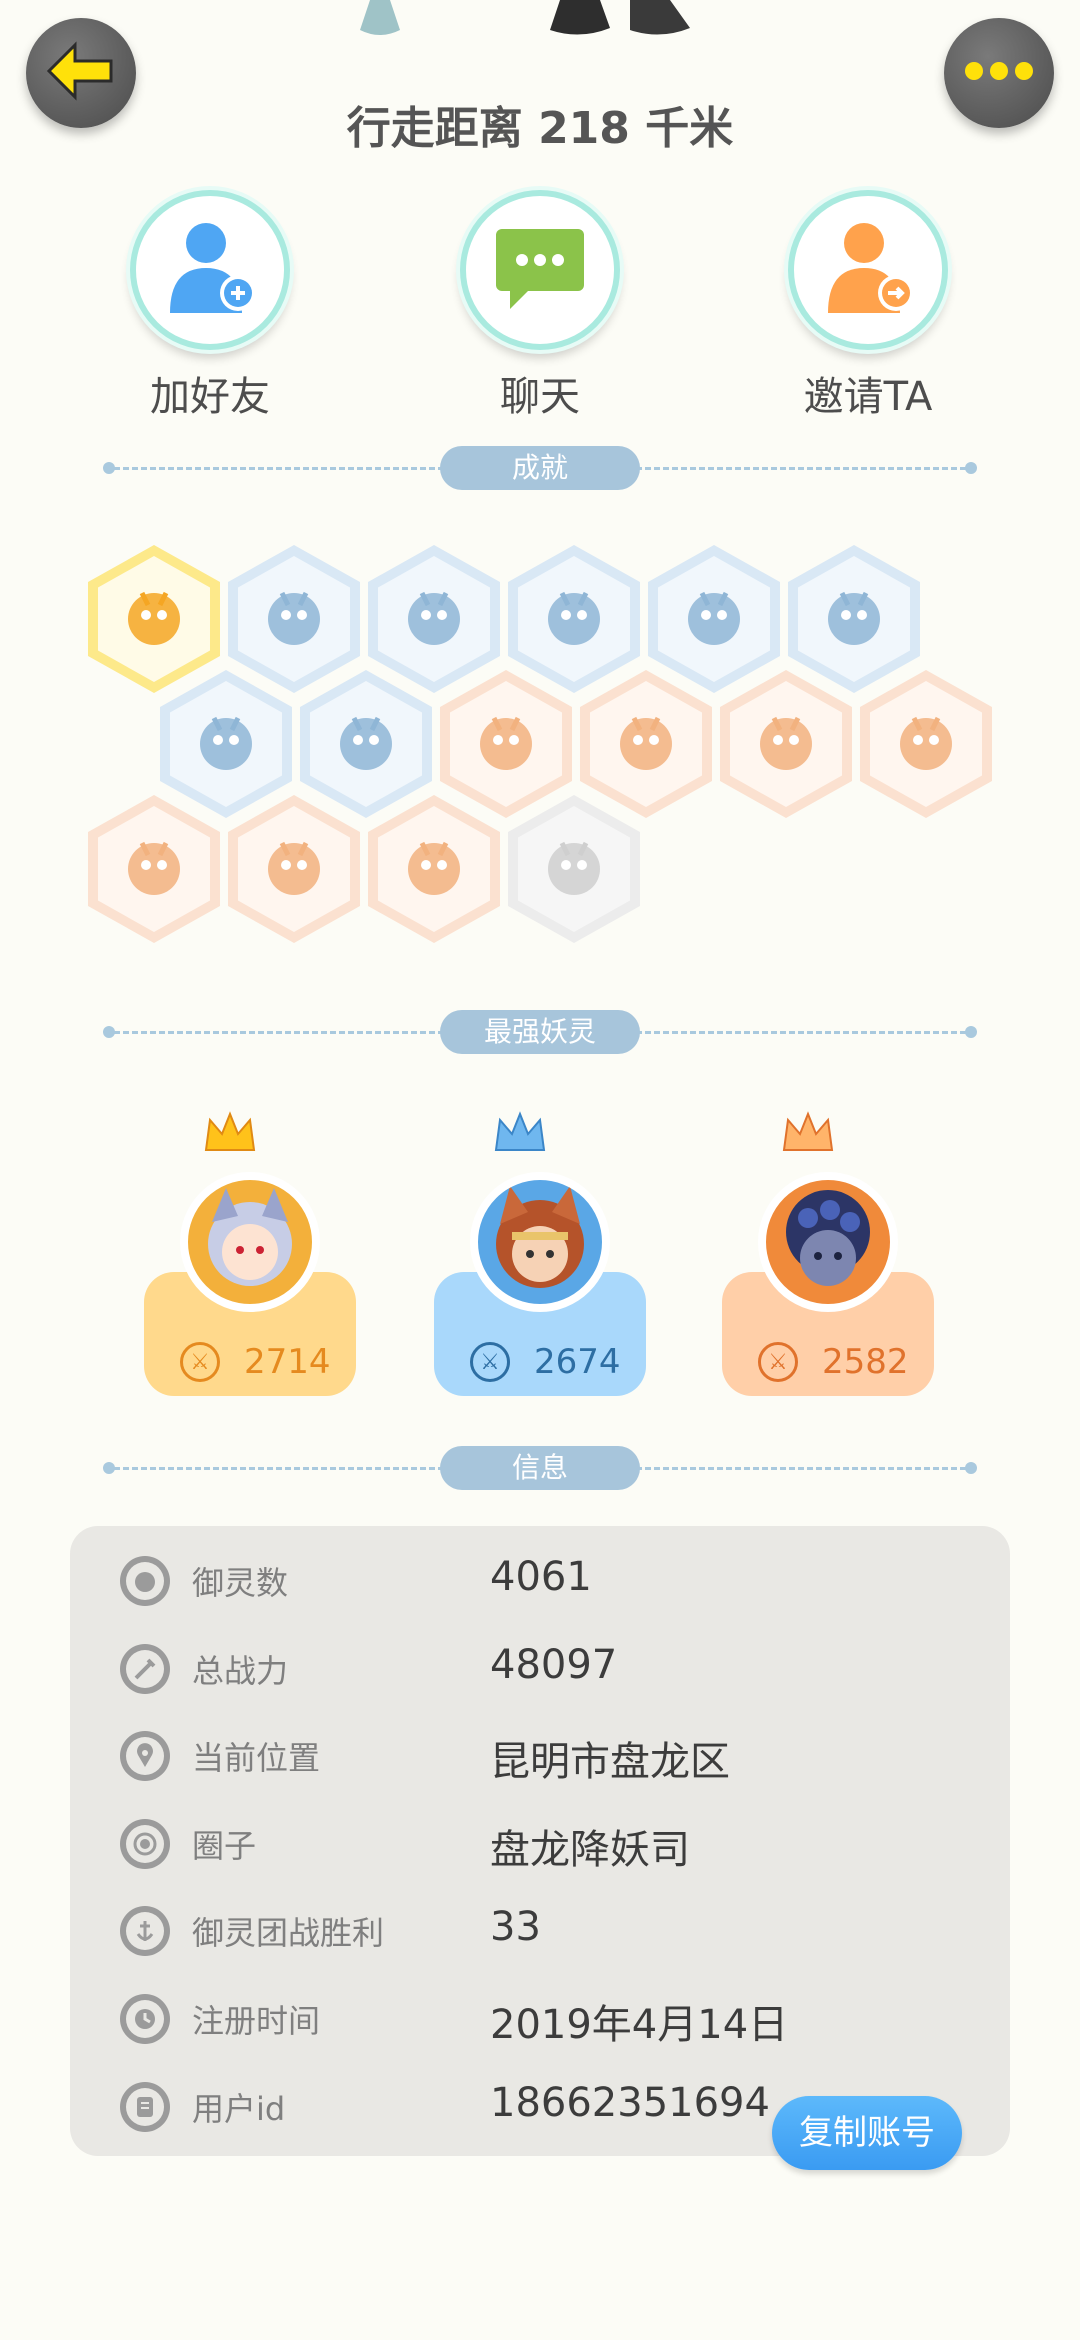 This screenshot has height=2340, width=1080. I want to click on chat-button: 聊天, so click(540, 306).